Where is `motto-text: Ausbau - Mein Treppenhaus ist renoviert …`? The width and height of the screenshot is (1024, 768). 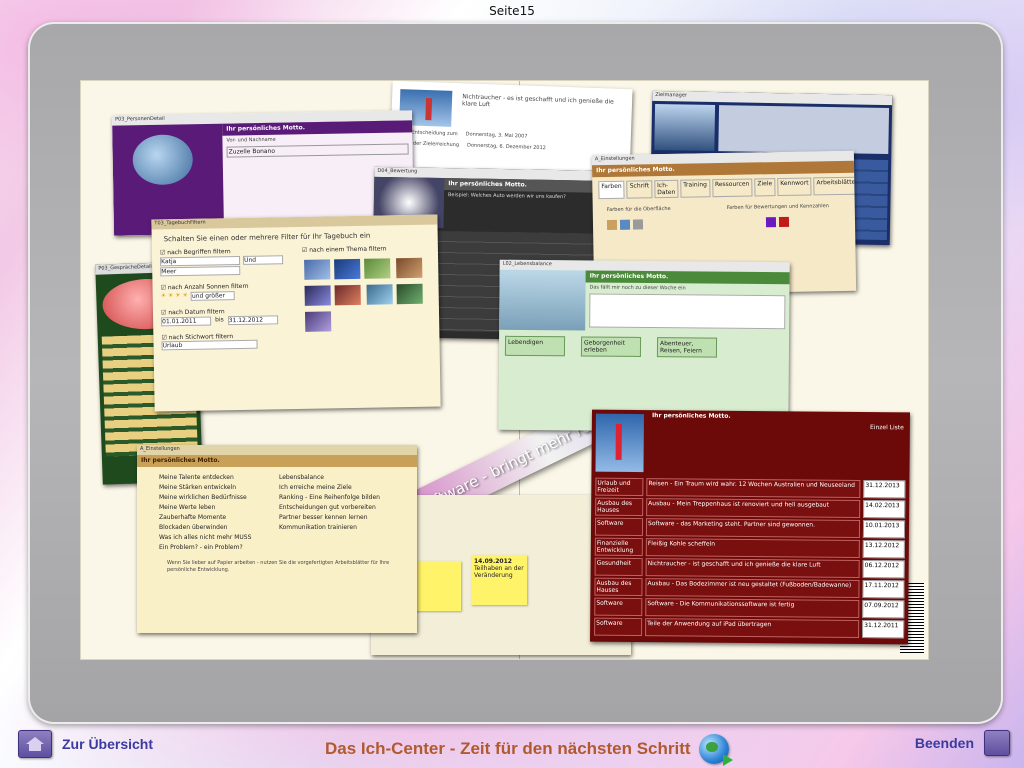 motto-text: Ausbau - Mein Treppenhaus ist renoviert … is located at coordinates (753, 508).